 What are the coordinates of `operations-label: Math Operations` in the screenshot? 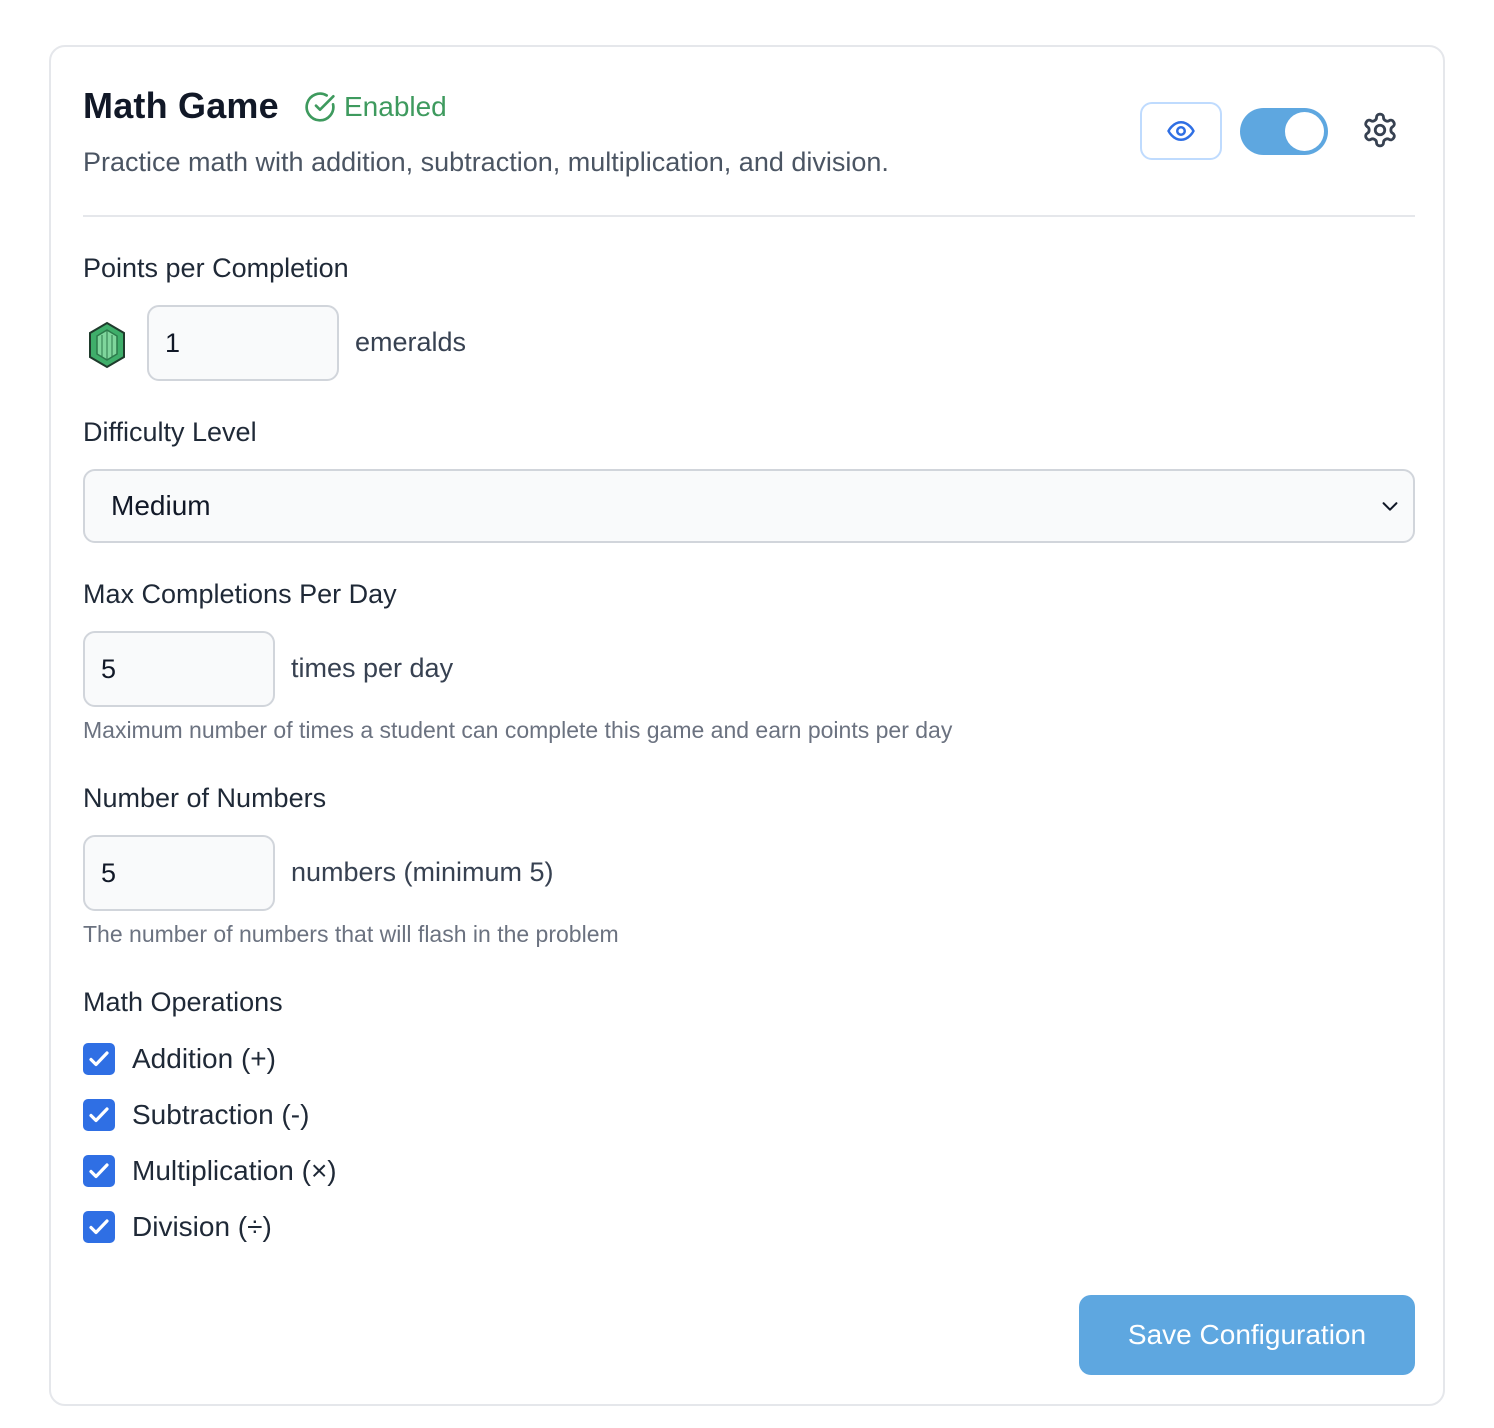 It's located at (183, 1002).